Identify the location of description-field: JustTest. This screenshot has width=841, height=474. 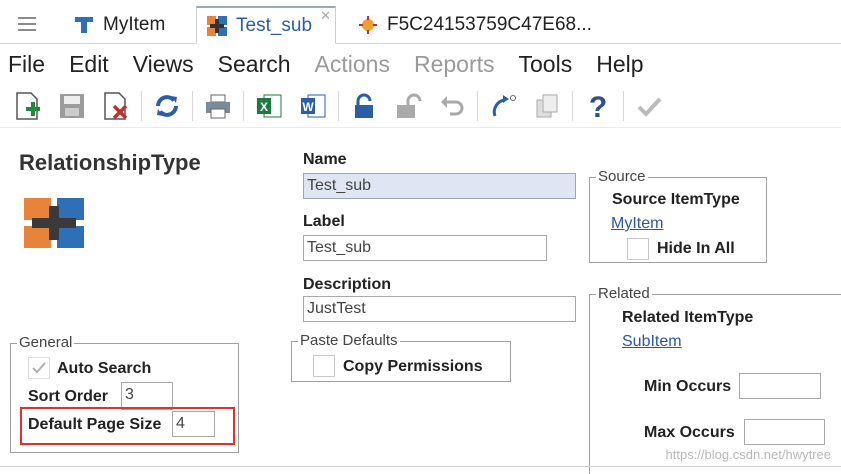
(439, 309).